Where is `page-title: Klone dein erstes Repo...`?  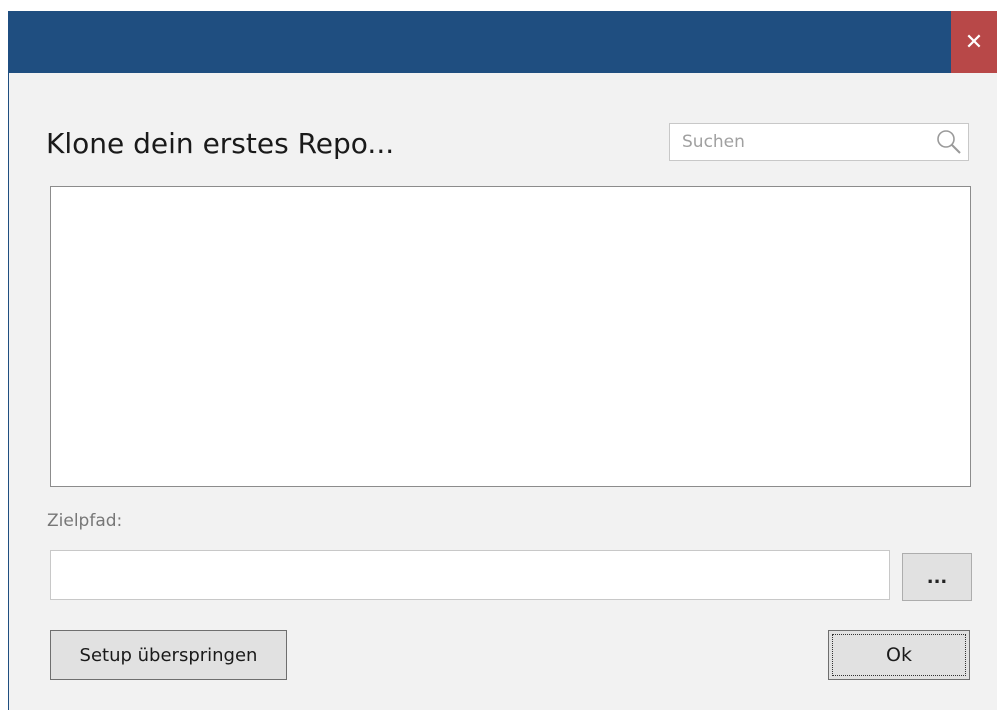 page-title: Klone dein erstes Repo... is located at coordinates (220, 143).